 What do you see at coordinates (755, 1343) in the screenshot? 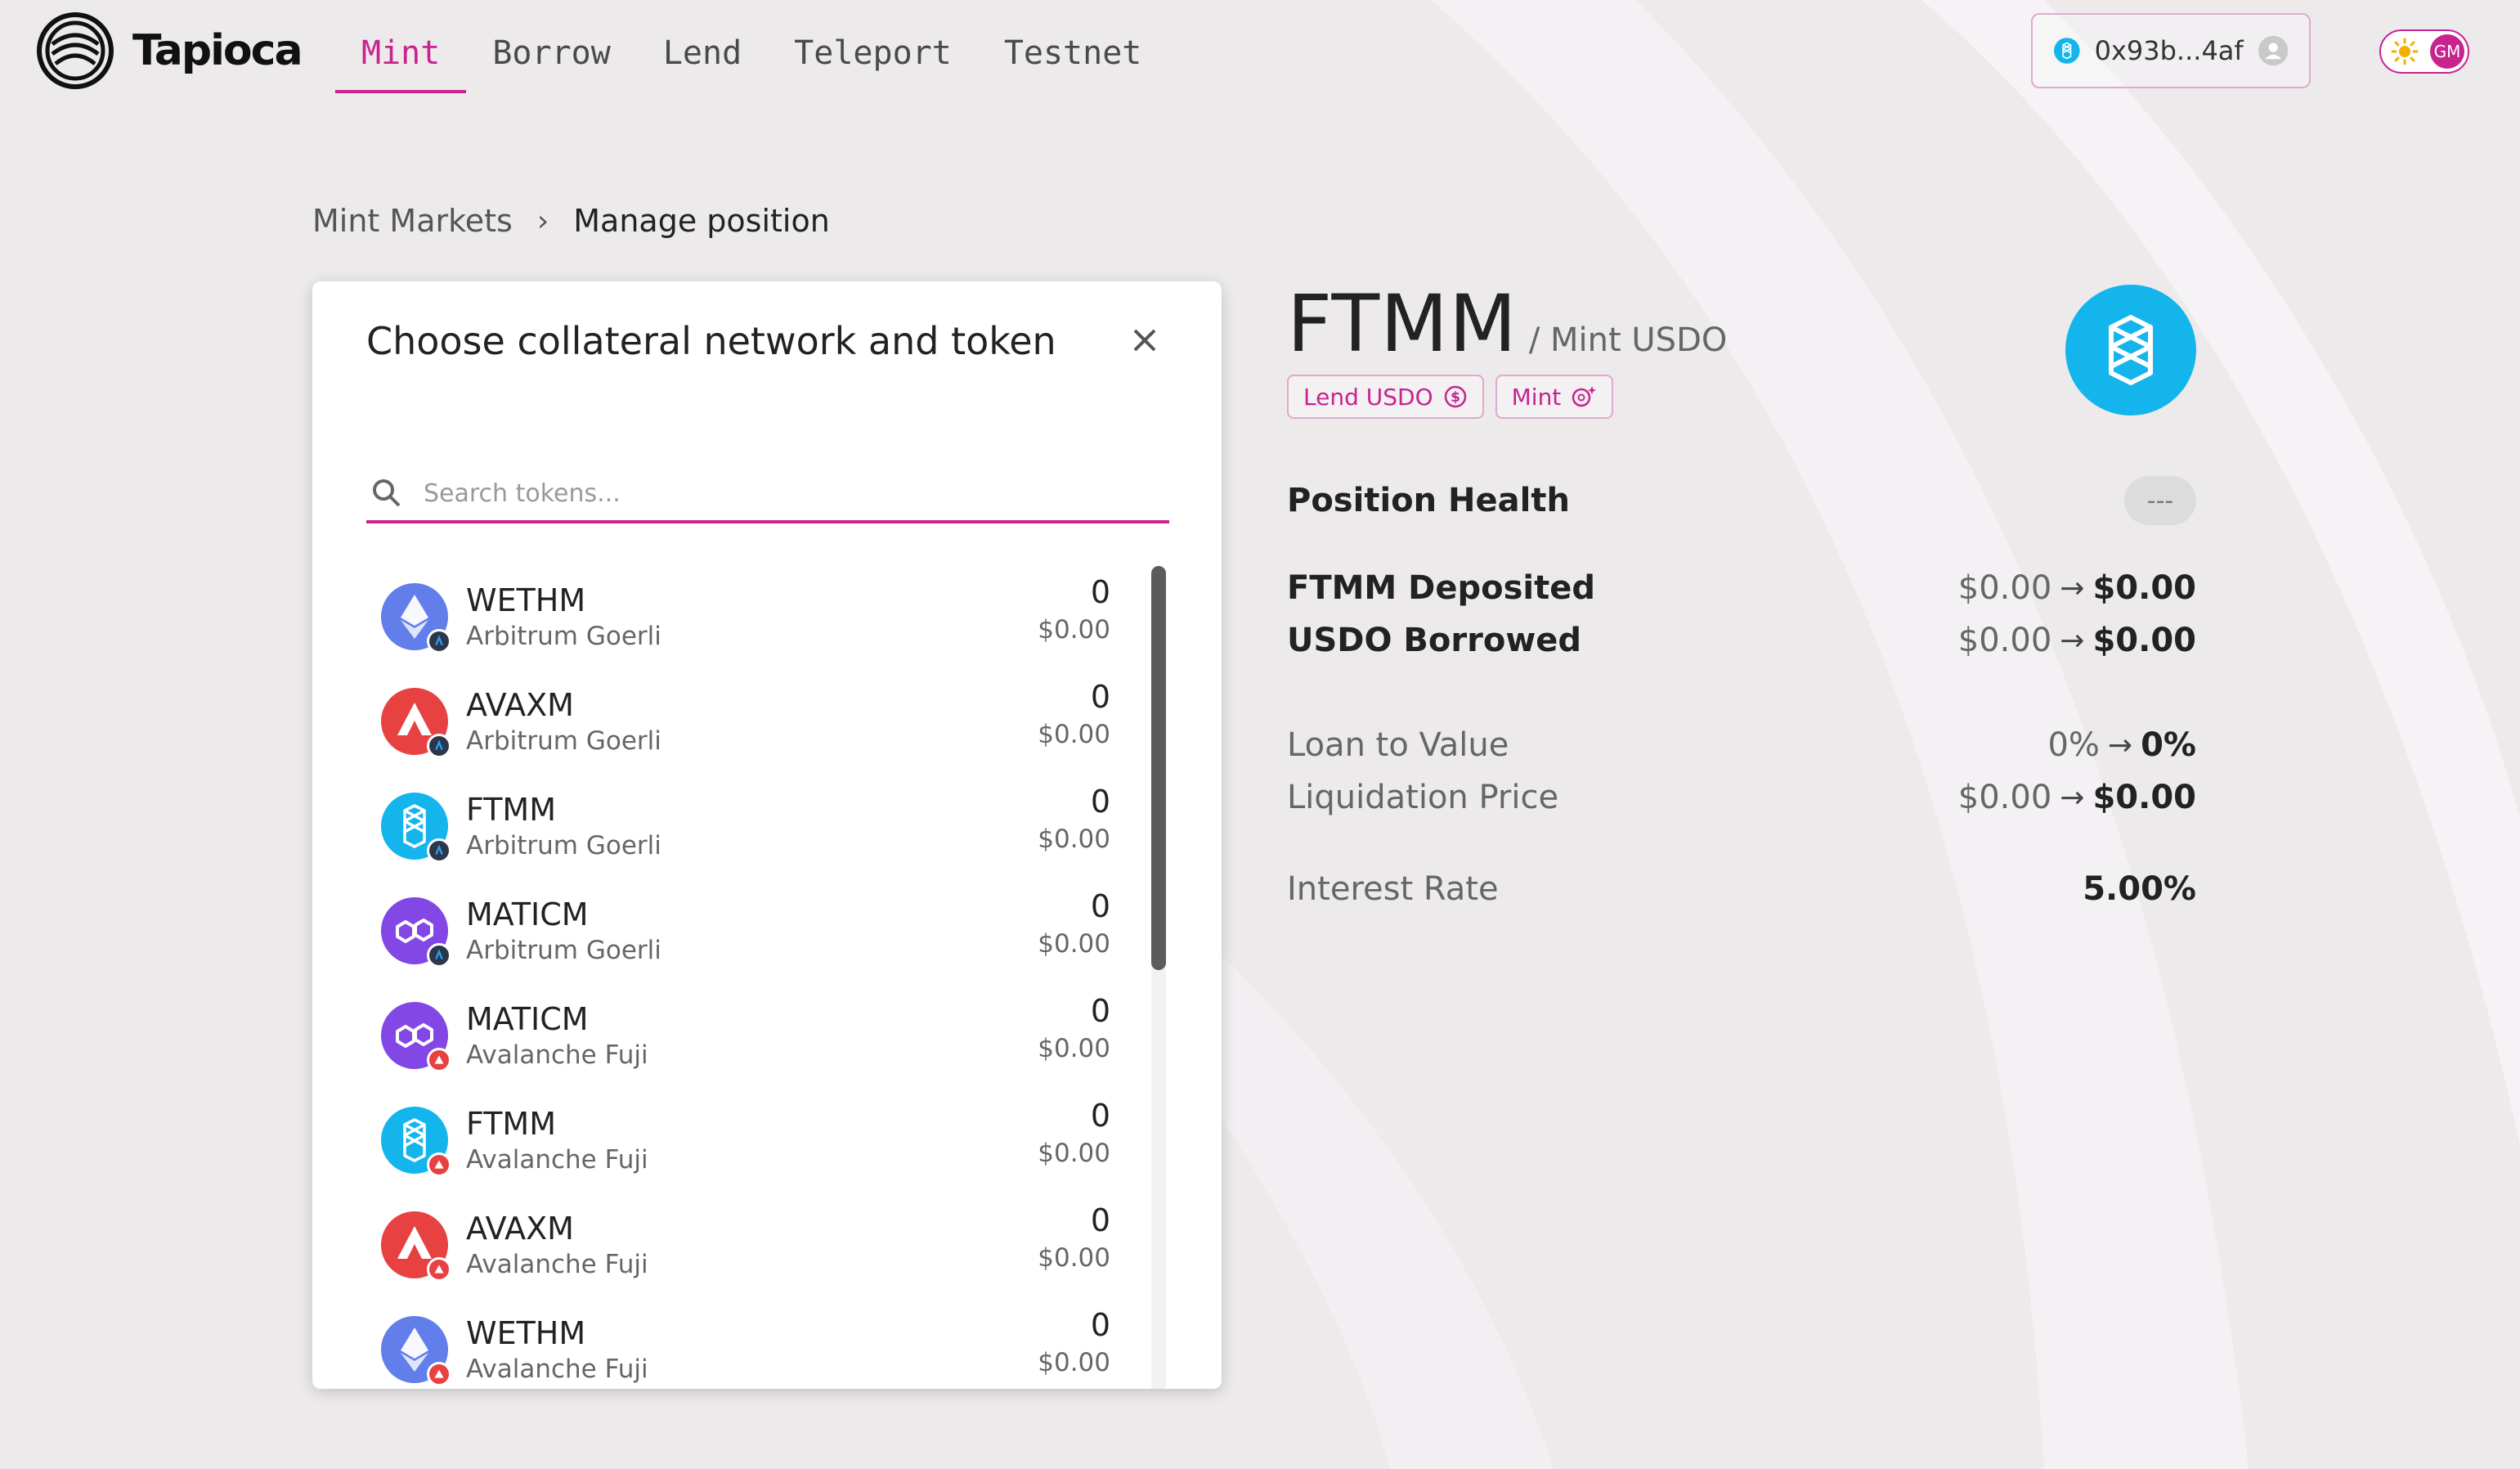
I see `token-row: WETHM Avalanche Fuji 0 $0.00` at bounding box center [755, 1343].